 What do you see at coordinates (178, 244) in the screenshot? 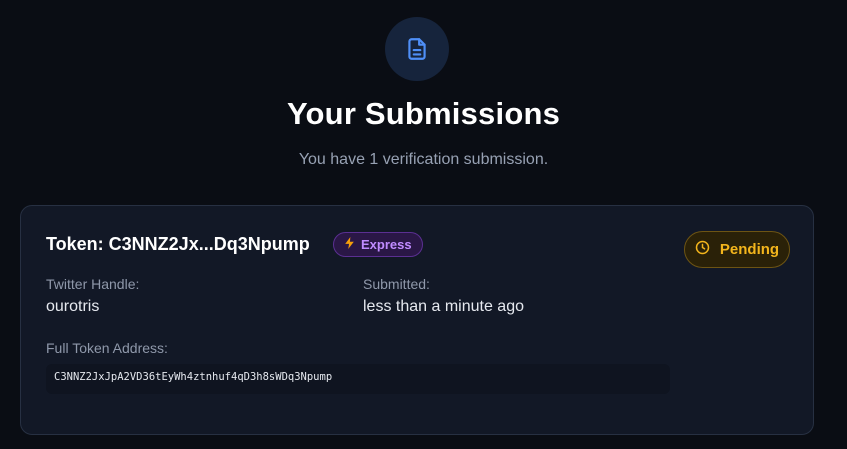
I see `token-title: Token: C3NNZ2Jx...Dq3Npump` at bounding box center [178, 244].